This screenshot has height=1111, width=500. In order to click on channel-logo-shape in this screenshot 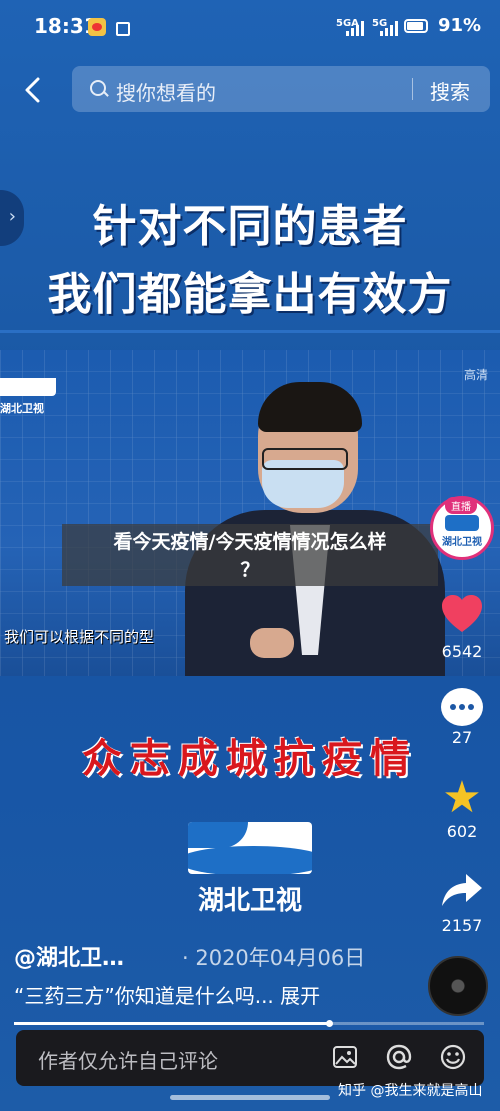, I will do `click(28, 387)`.